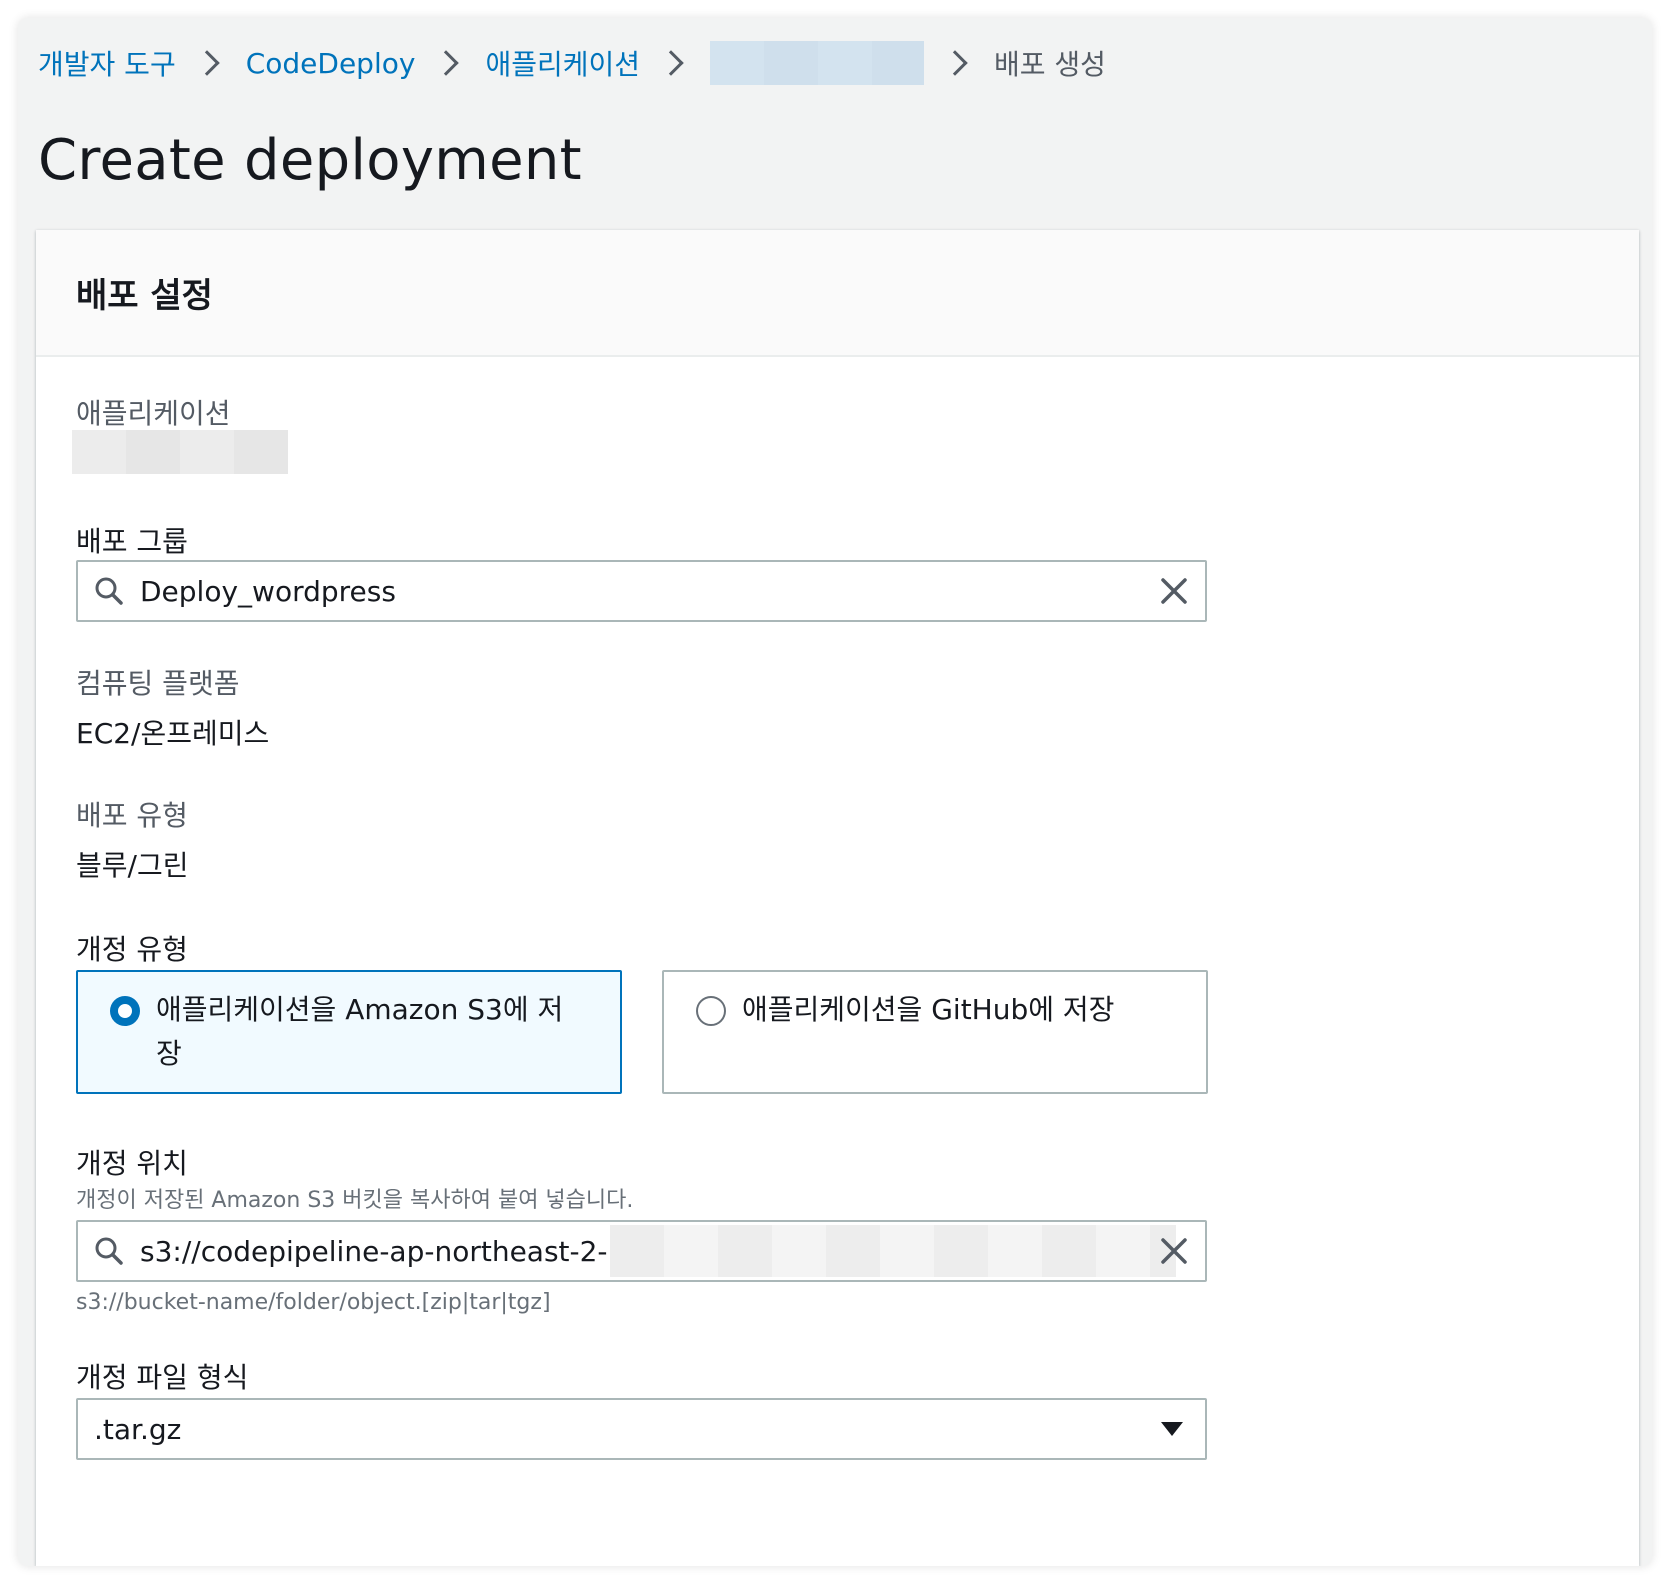 This screenshot has height=1580, width=1670. I want to click on revision-file-type-value: .tar.gz, so click(138, 1429).